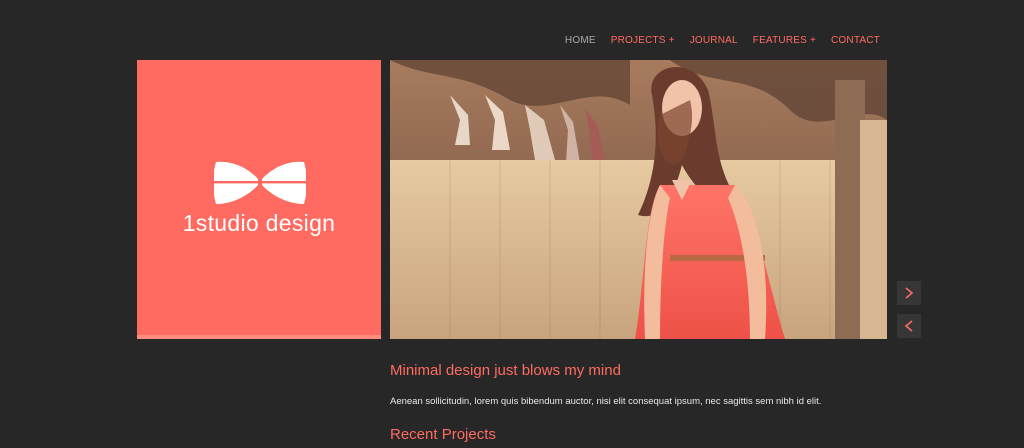 Image resolution: width=1024 pixels, height=448 pixels. What do you see at coordinates (505, 370) in the screenshot?
I see `headline: Minimal design just blows my mind` at bounding box center [505, 370].